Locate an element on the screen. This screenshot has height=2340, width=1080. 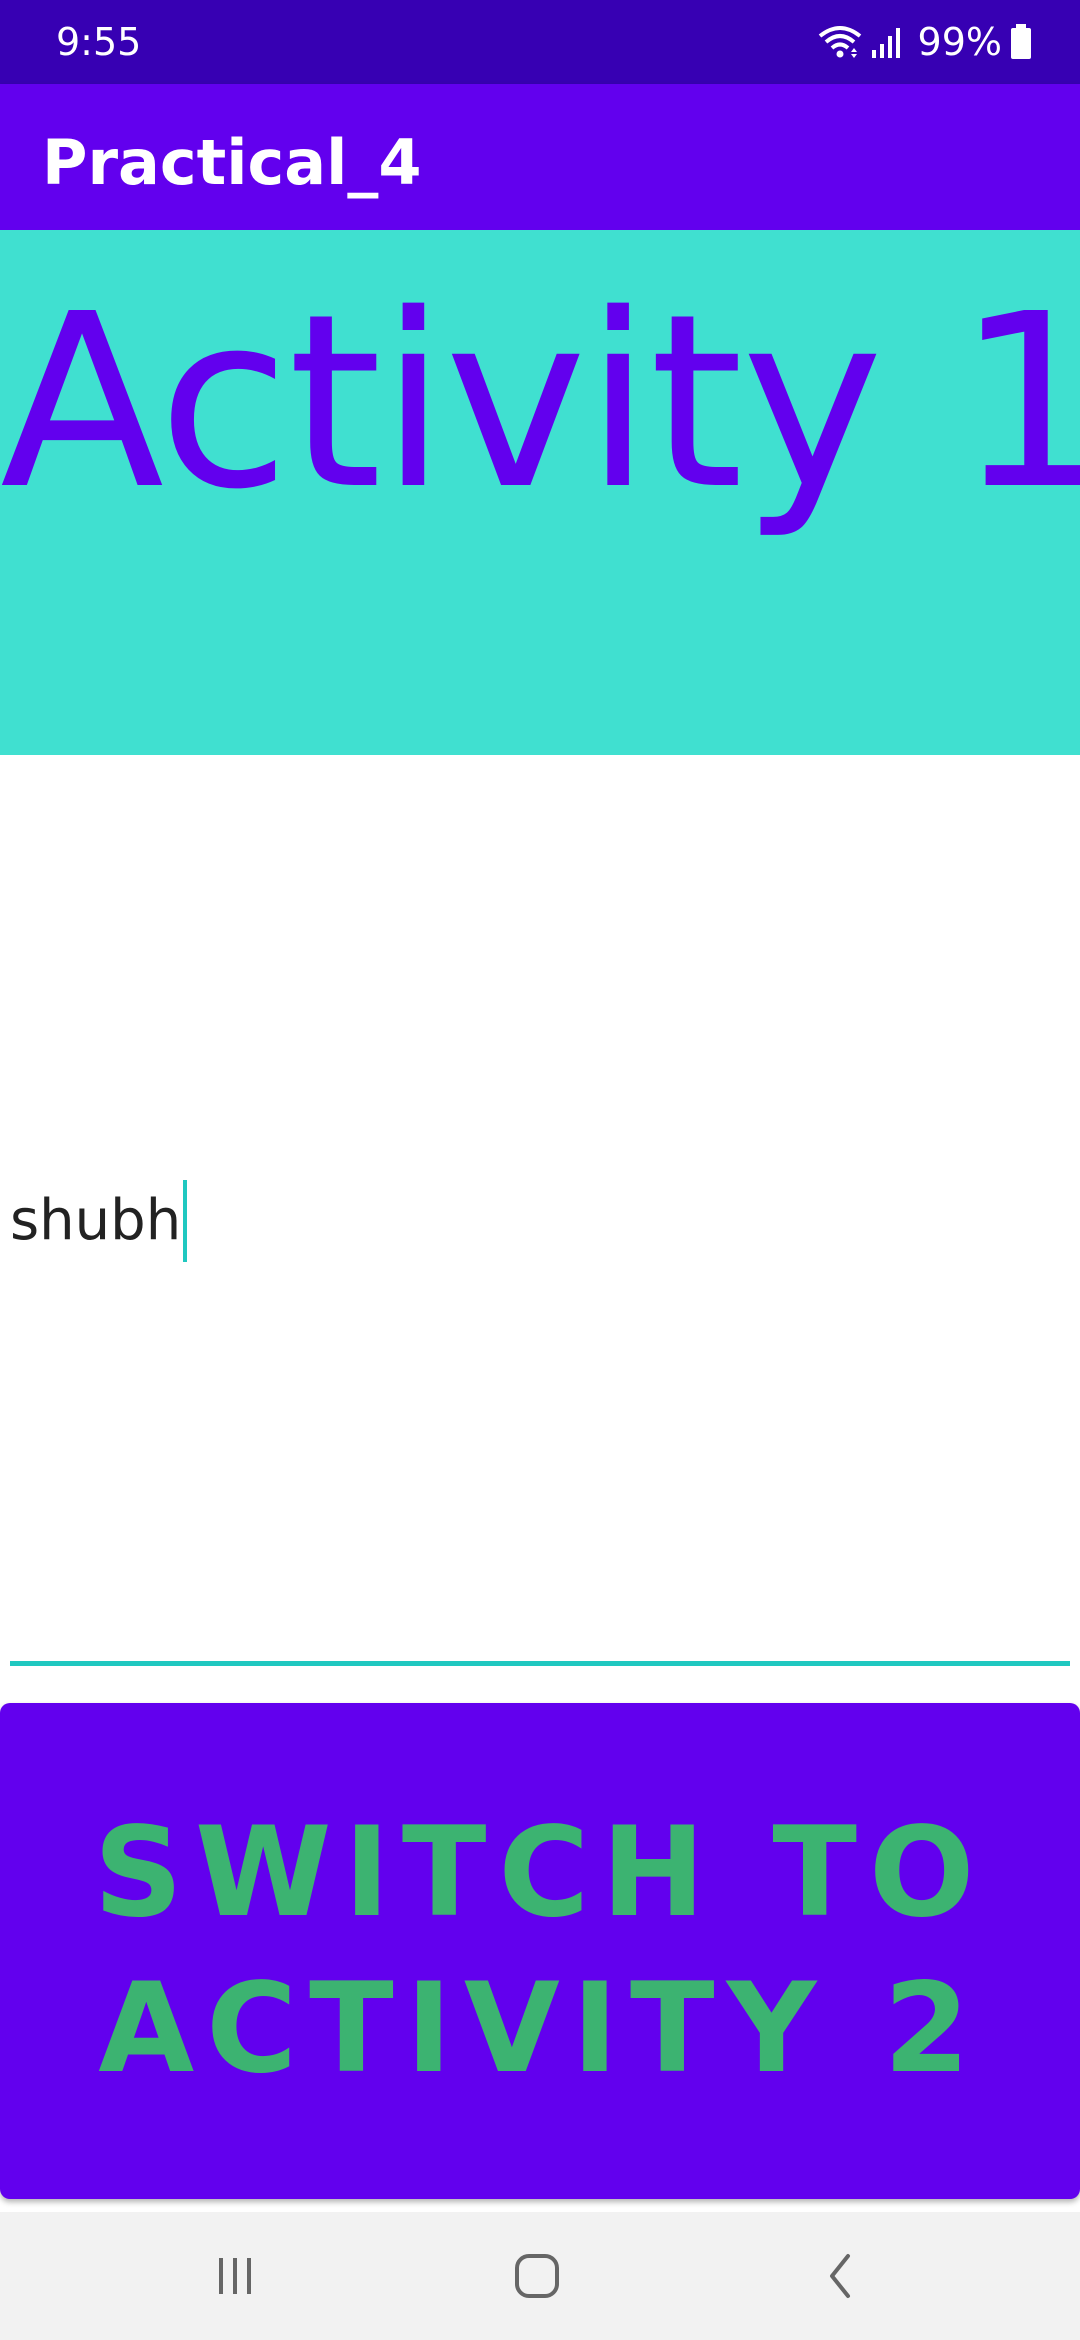
navigation-bar is located at coordinates (540, 2276).